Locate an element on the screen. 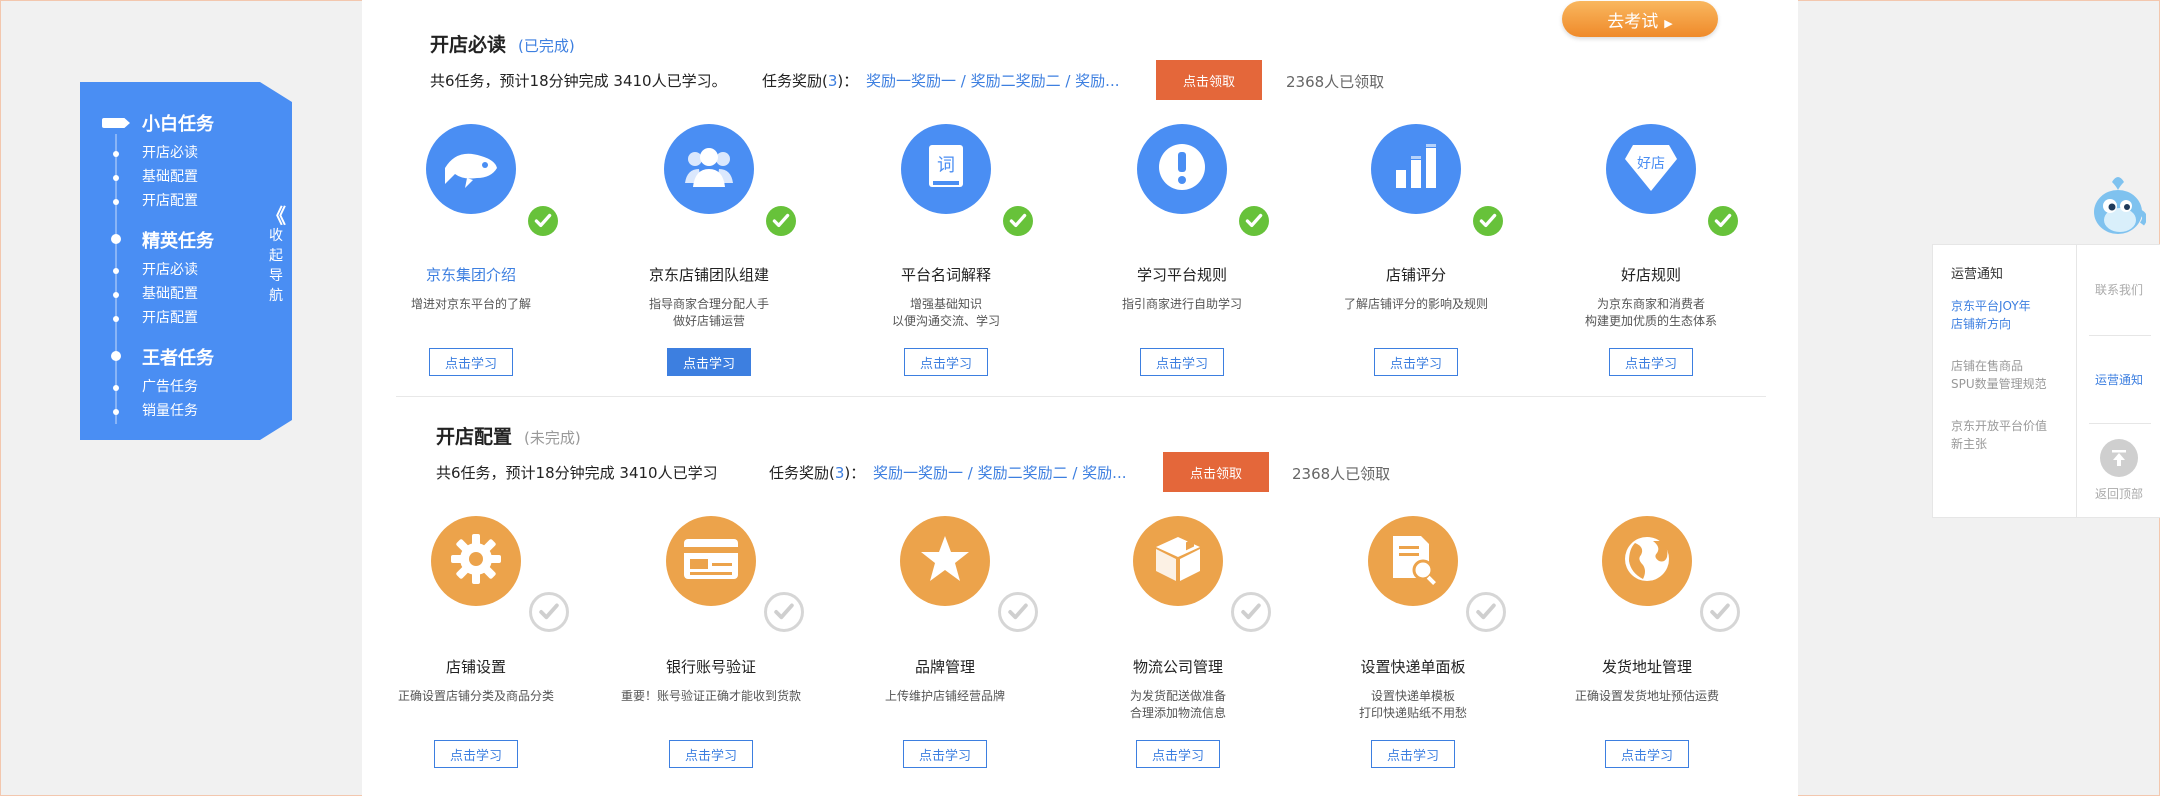 This screenshot has height=796, width=2160. nav-item-king-ads: 广告任务 is located at coordinates (170, 386).